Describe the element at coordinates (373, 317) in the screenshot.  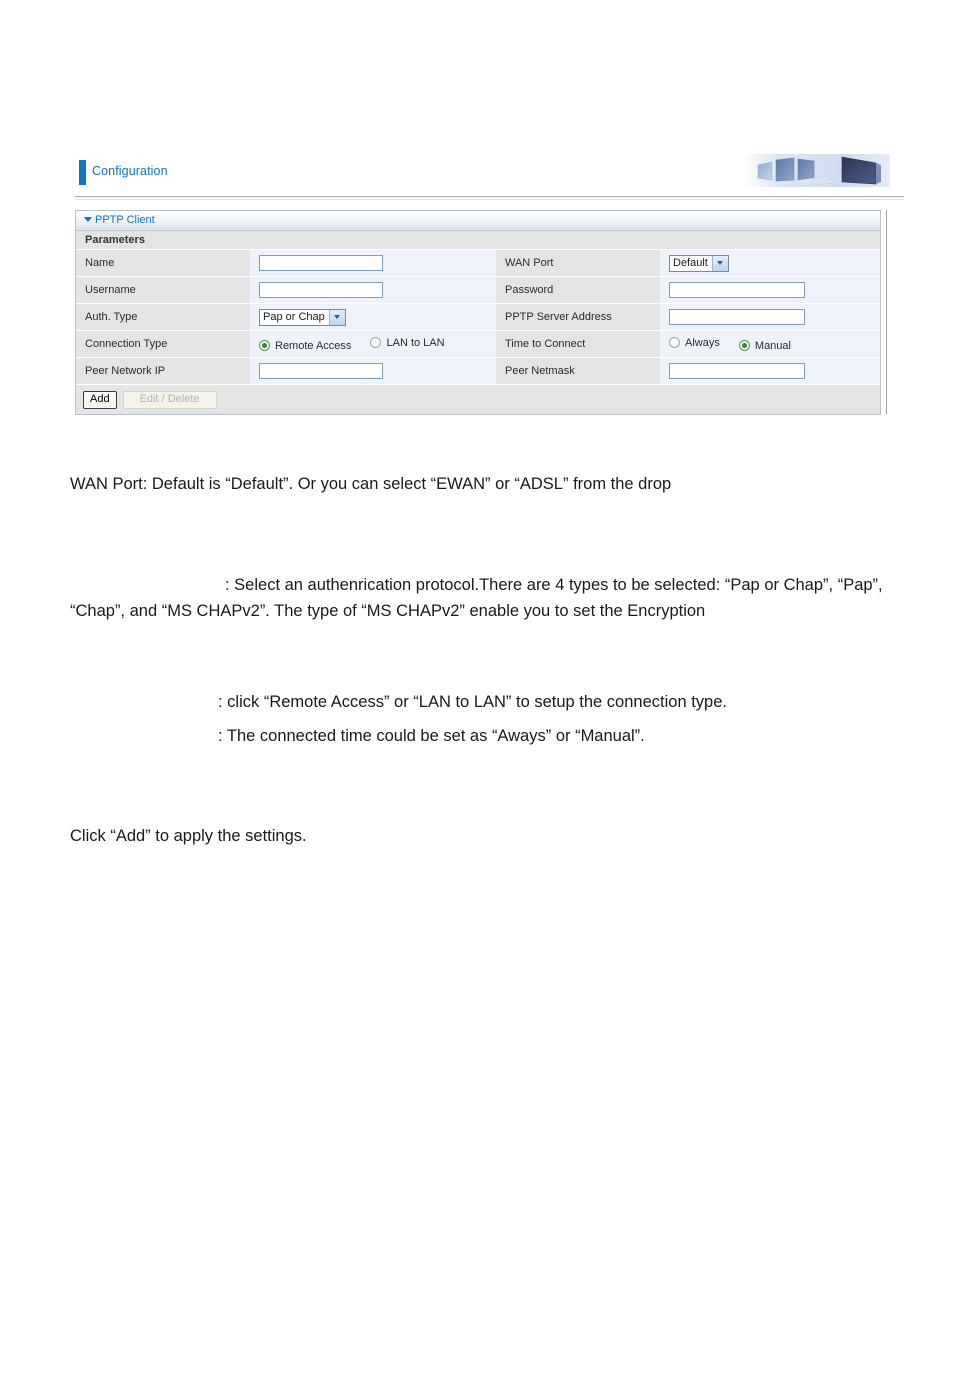
I see `cell-auth-type-select: Pap or Chap` at that location.